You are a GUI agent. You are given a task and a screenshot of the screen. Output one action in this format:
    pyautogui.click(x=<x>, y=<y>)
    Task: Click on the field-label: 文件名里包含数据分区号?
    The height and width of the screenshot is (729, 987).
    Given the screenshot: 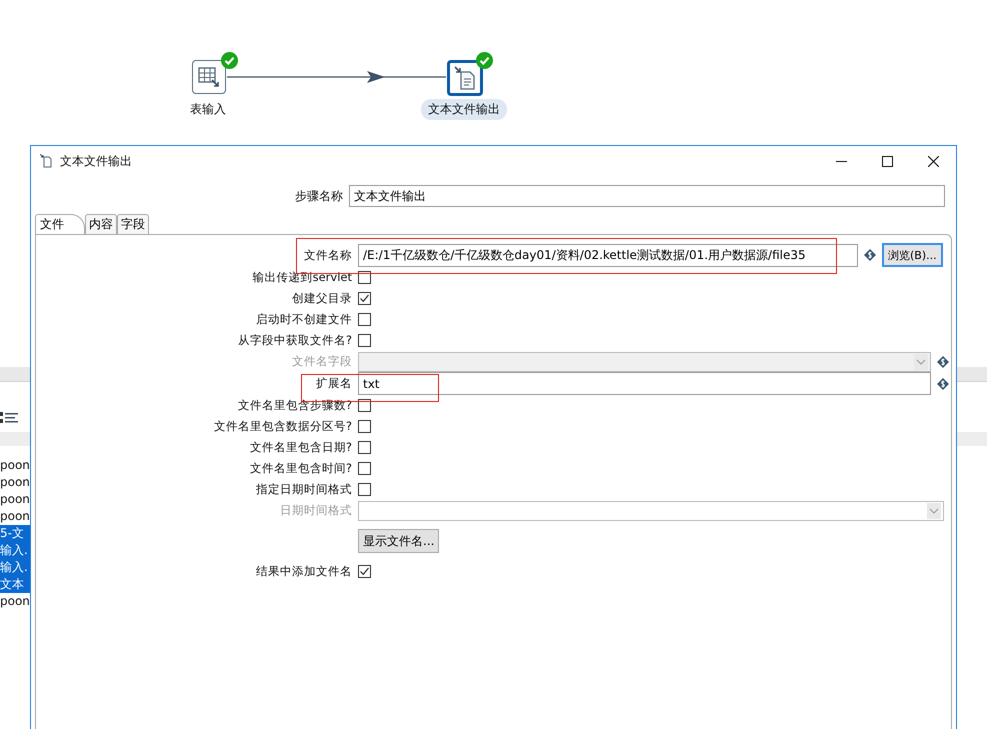 What is the action you would take?
    pyautogui.click(x=283, y=426)
    